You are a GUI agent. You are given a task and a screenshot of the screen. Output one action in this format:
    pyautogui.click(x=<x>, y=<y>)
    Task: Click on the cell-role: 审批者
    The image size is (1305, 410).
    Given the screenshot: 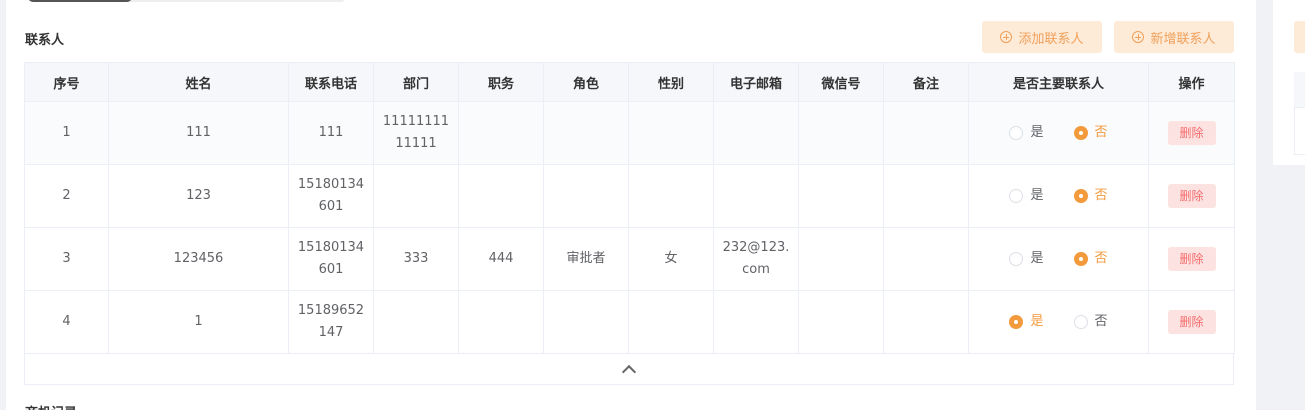 What is the action you would take?
    pyautogui.click(x=586, y=259)
    